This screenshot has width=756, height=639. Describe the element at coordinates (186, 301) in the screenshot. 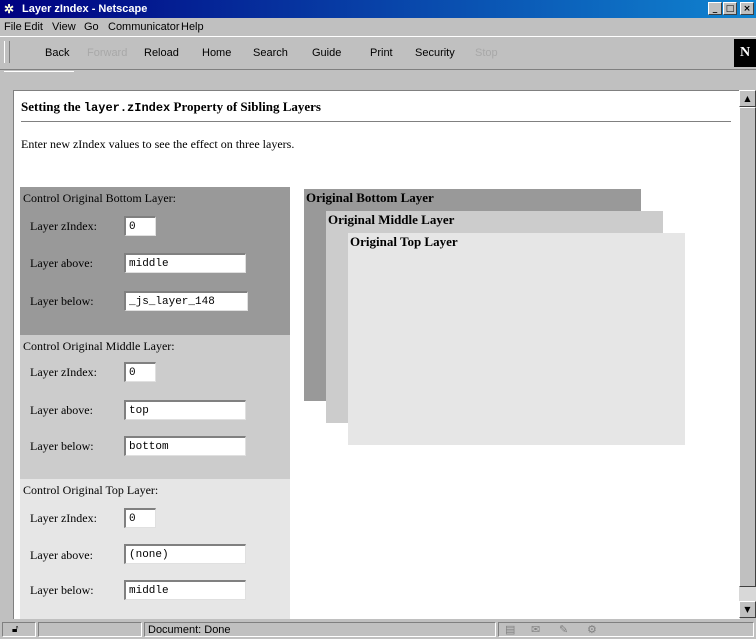

I see `bottom-below-input` at that location.